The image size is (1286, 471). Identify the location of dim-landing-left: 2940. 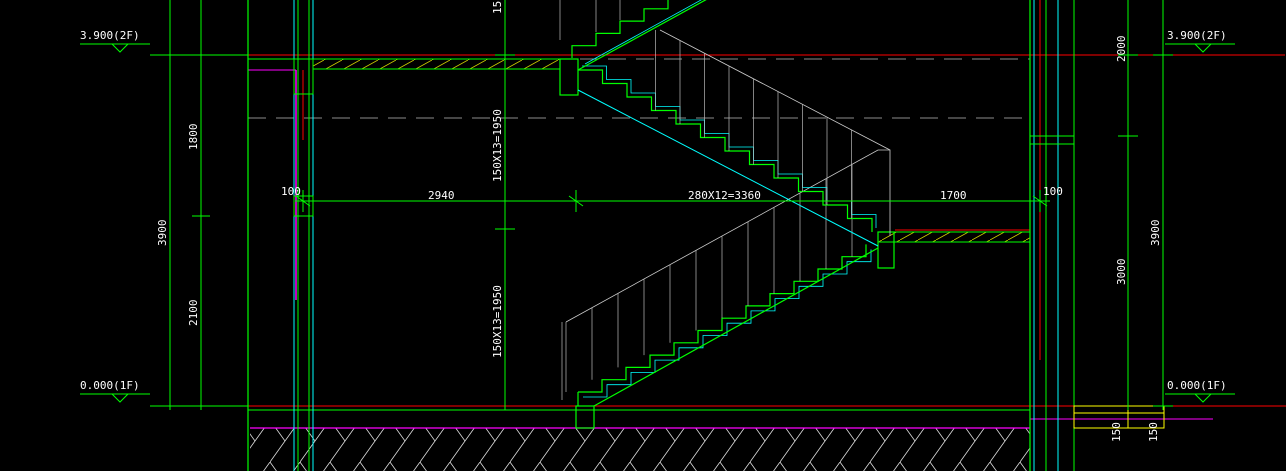
(441, 195).